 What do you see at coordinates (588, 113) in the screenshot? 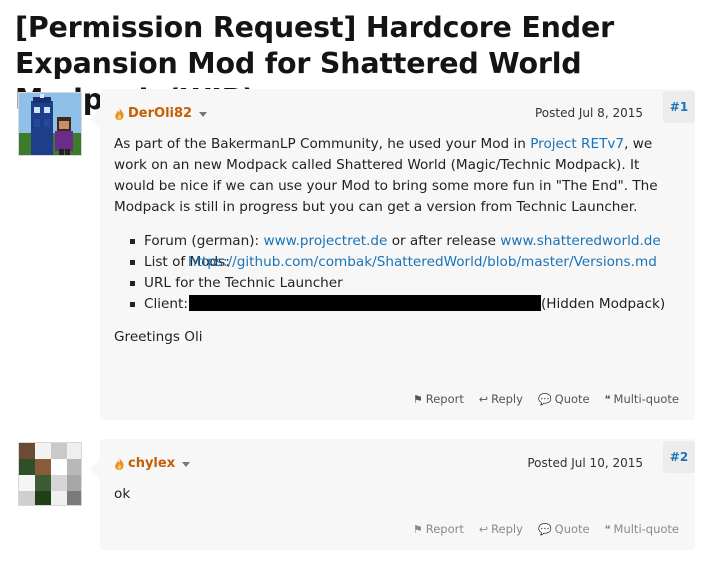
I see `post-date: Posted Jul 8, 2015` at bounding box center [588, 113].